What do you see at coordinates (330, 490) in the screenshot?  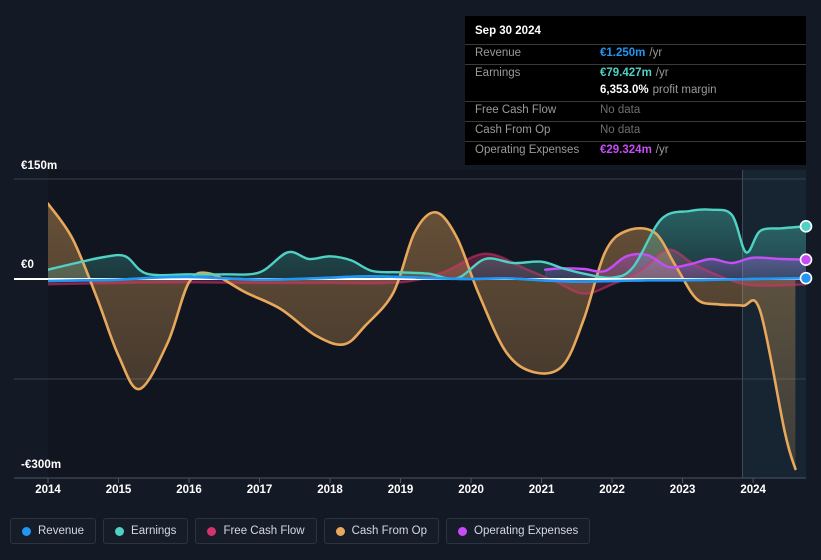 I see `x-axis-tick-2018: 2018` at bounding box center [330, 490].